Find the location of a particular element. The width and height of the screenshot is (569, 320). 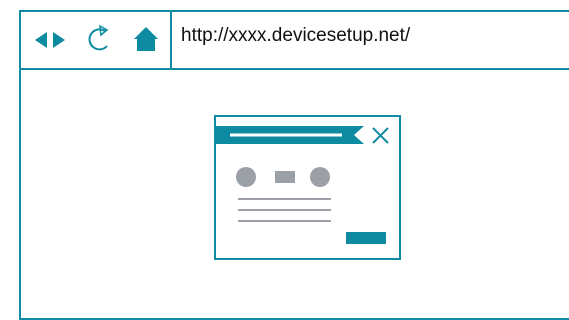

setup-window-icon is located at coordinates (307, 187).